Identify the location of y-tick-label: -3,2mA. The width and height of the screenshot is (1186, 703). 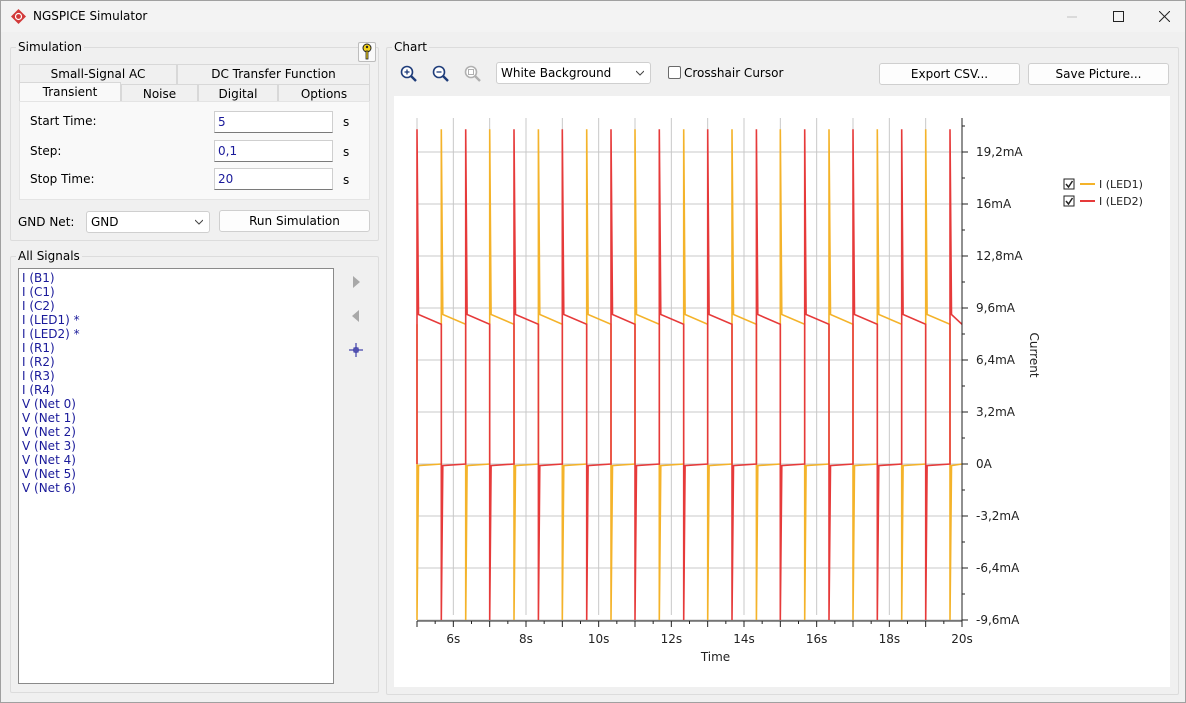
(998, 516).